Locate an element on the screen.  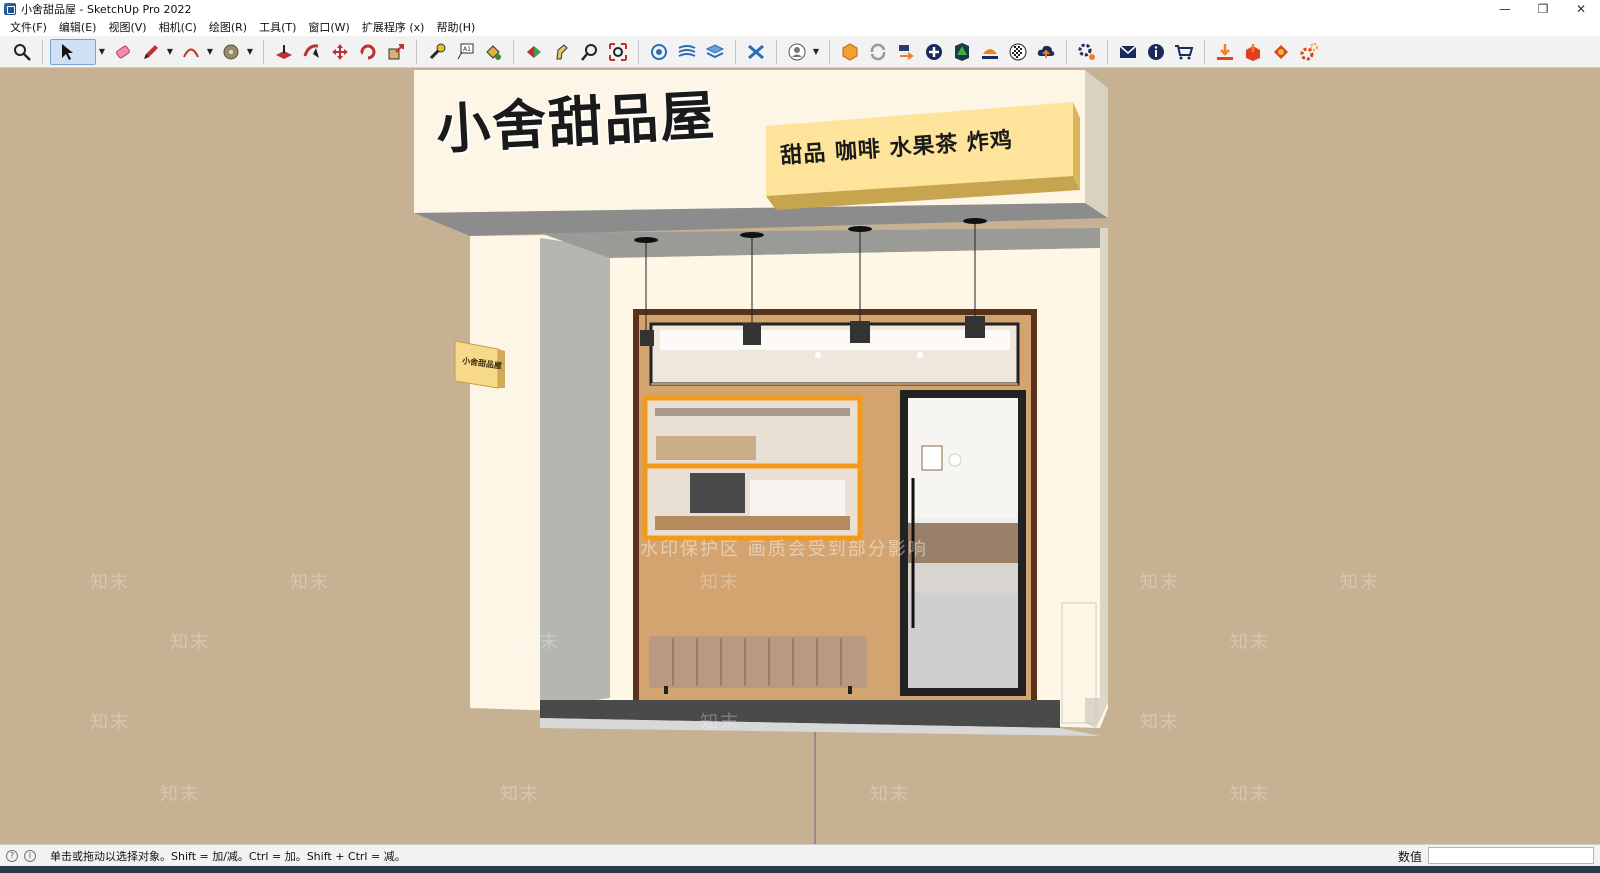
settings-icon is located at coordinates (1087, 52).